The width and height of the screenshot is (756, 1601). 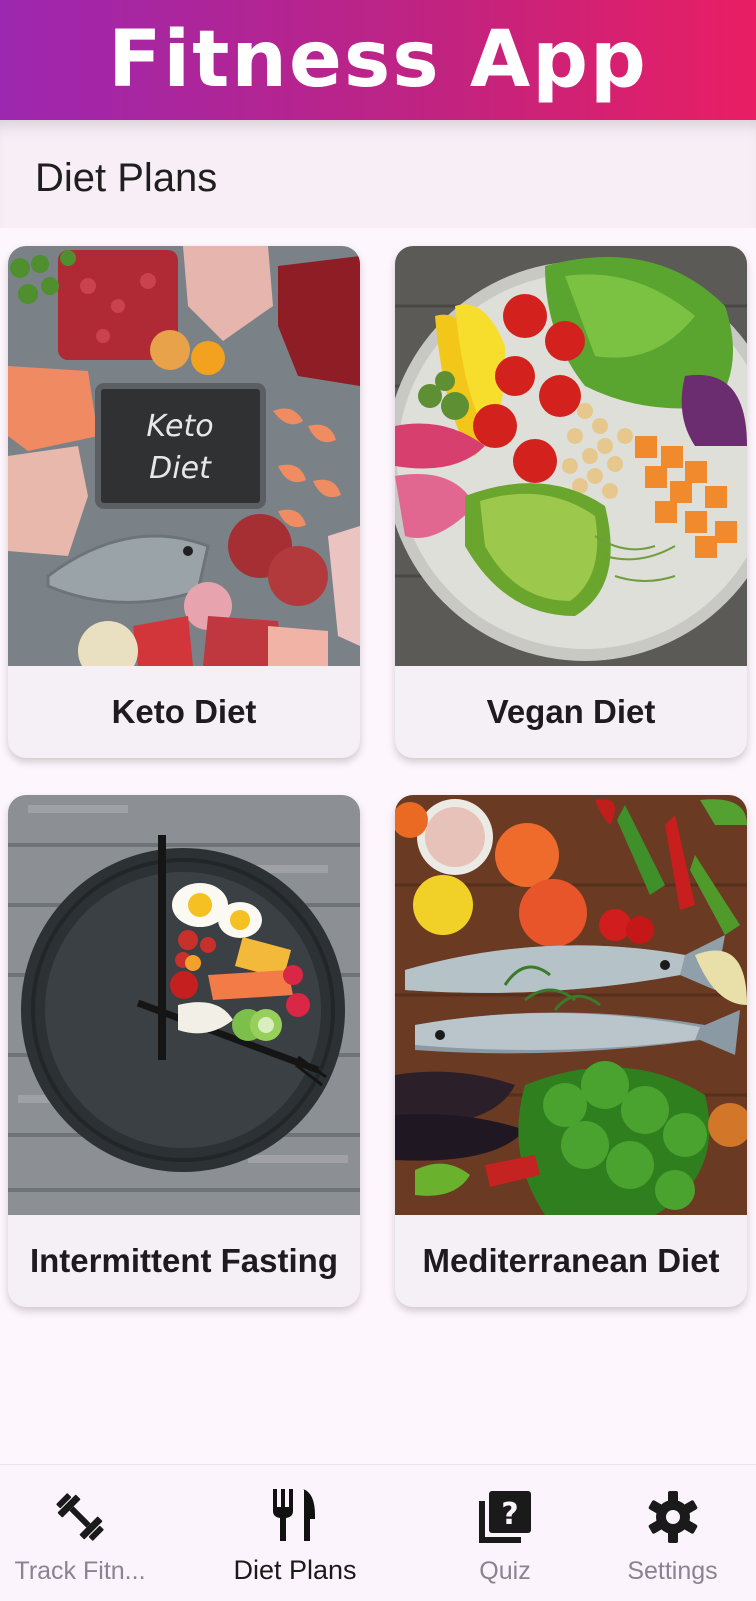 I want to click on nav-item-settings: Settings, so click(x=672, y=1533).